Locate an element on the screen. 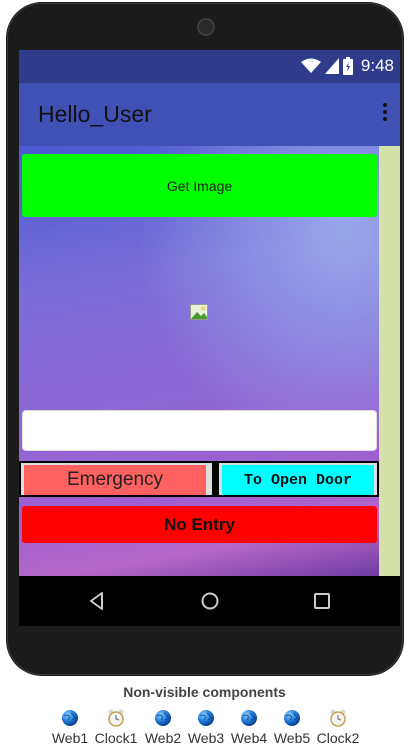 The image size is (409, 749). emergency-button: Emergency is located at coordinates (115, 480).